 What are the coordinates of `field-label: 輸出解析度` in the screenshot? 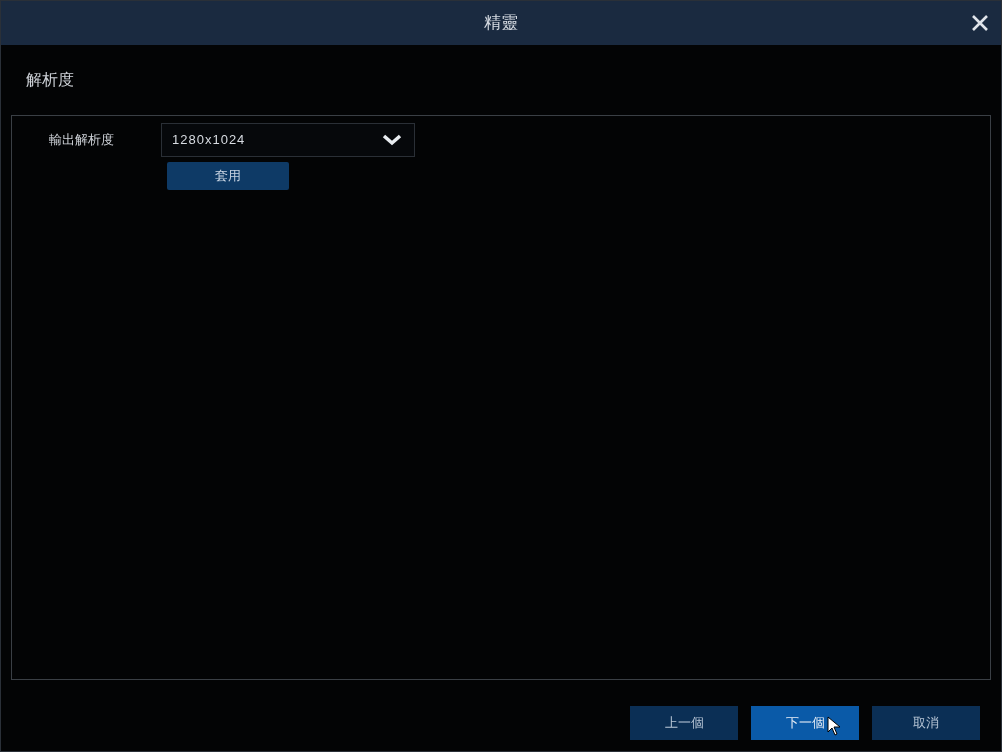 It's located at (81, 140).